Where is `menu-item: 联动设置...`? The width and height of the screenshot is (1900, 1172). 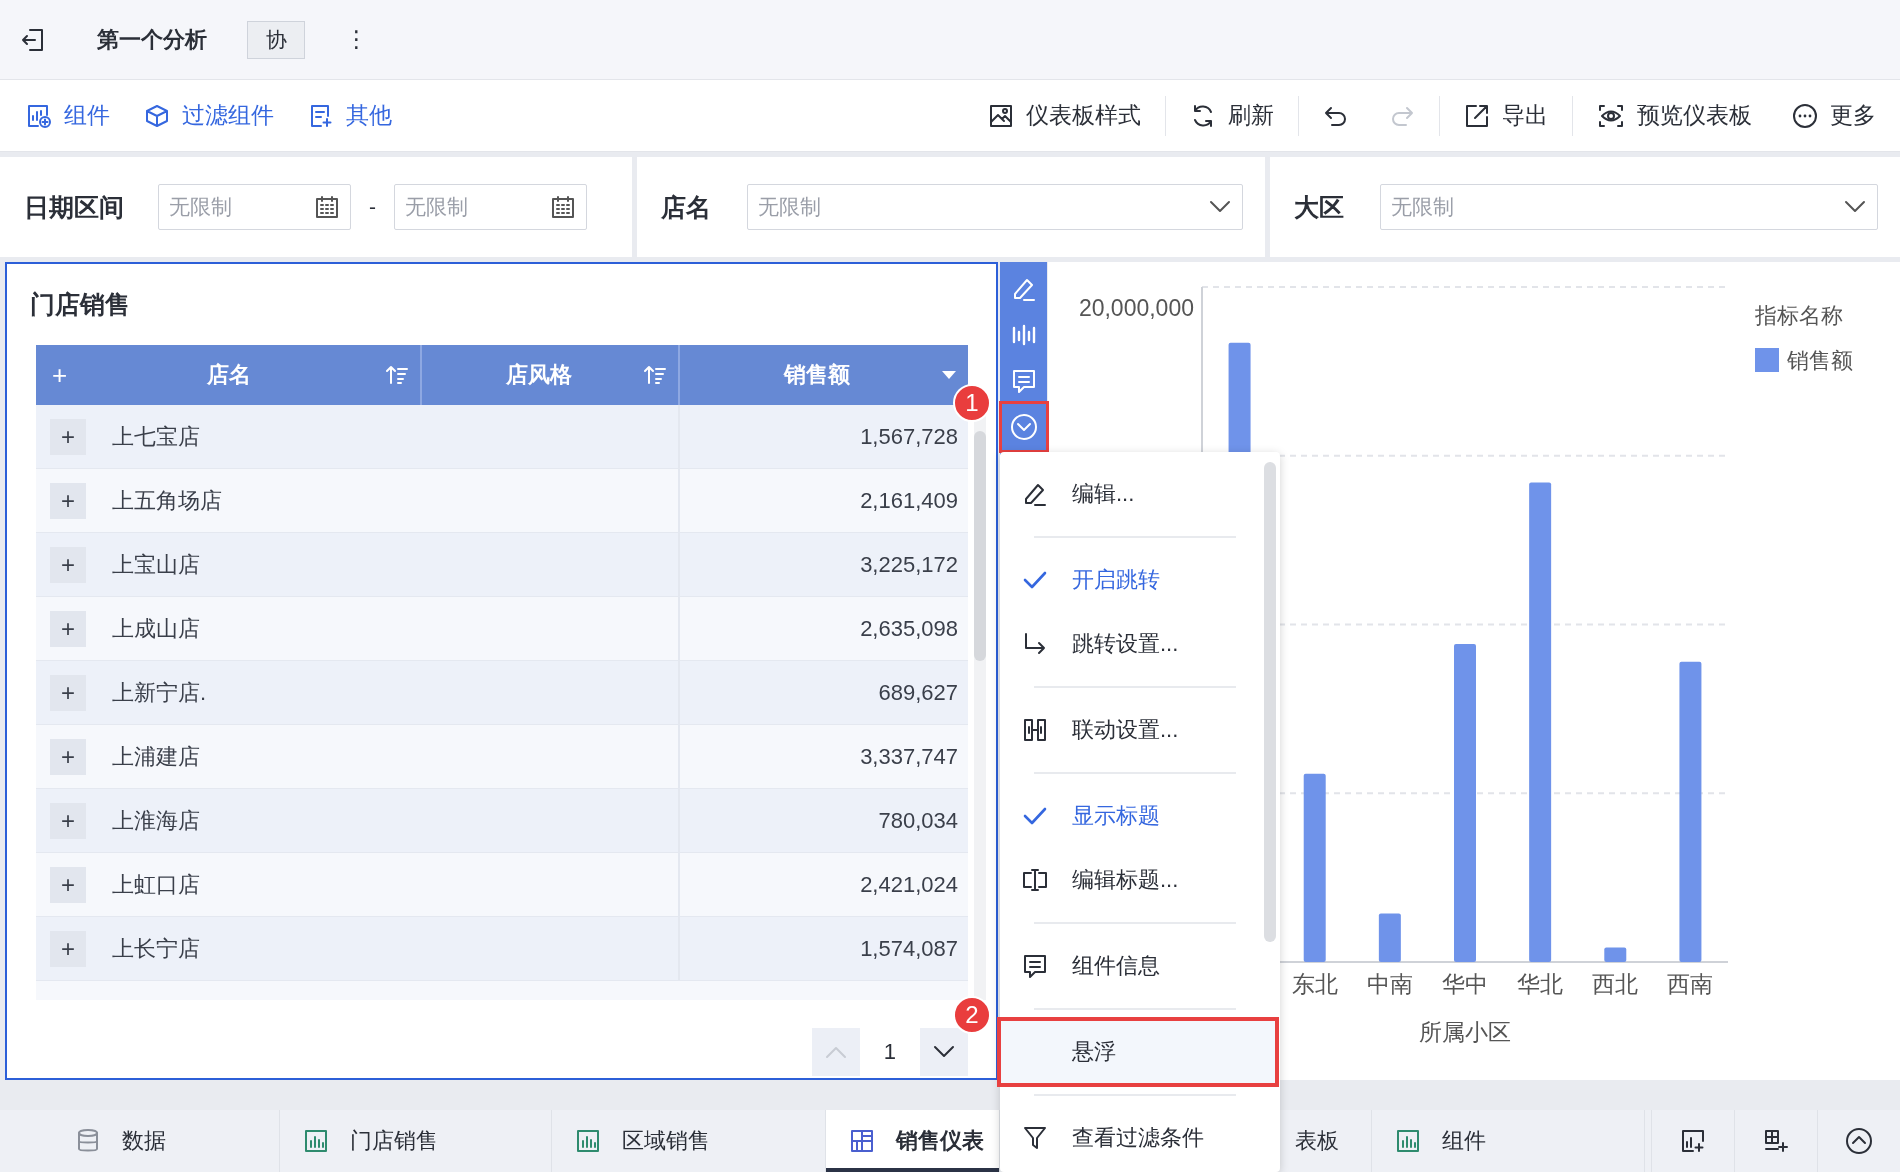
menu-item: 联动设置... is located at coordinates (1131, 730).